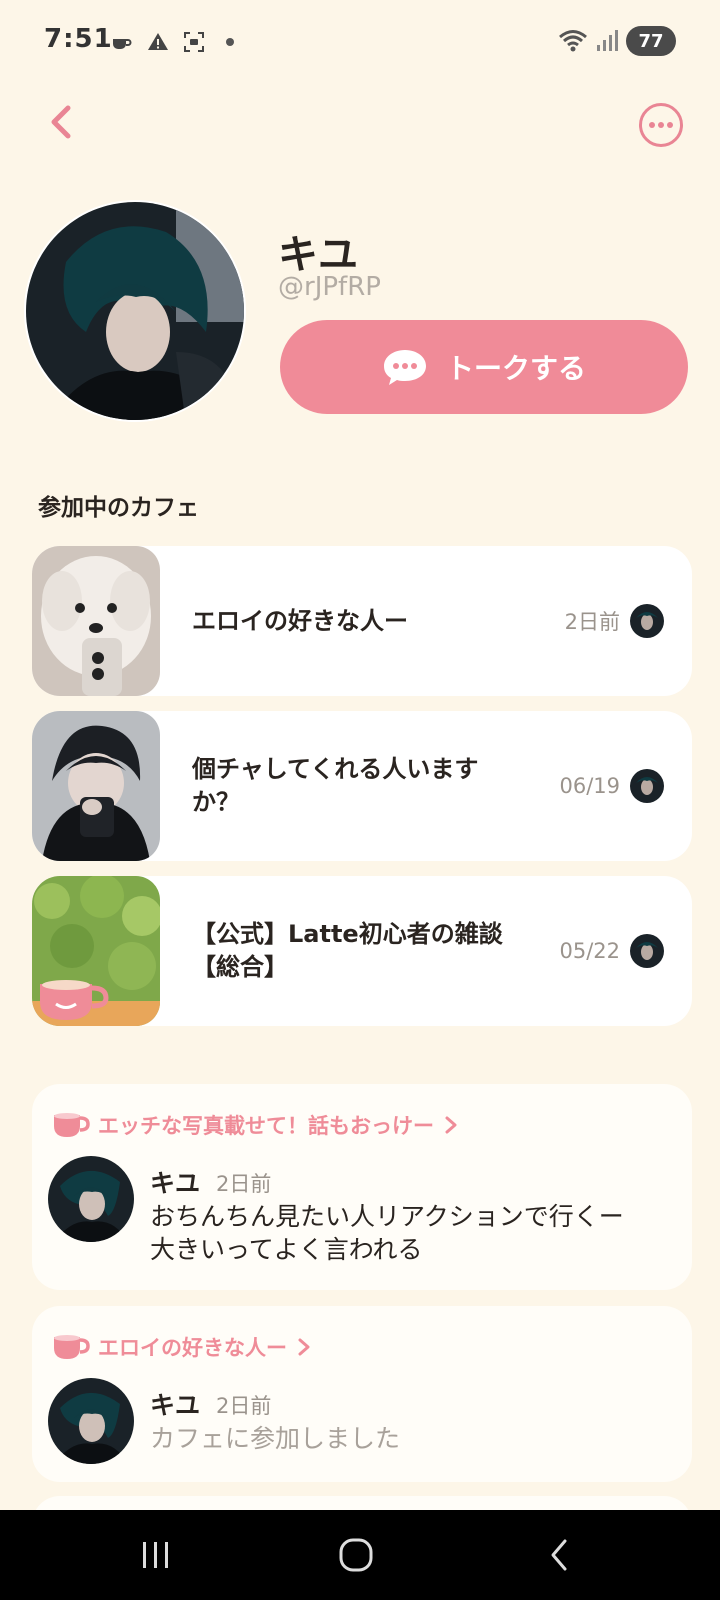 This screenshot has width=720, height=1600. I want to click on more-options-button, so click(661, 125).